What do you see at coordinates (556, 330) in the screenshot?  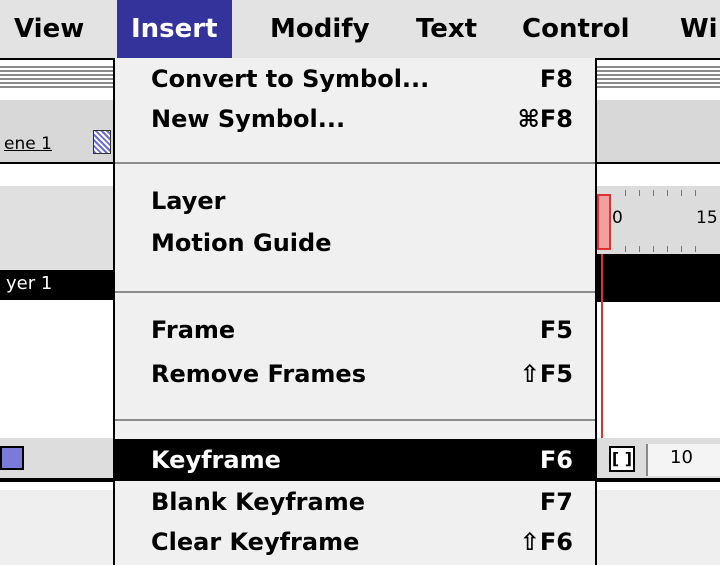 I see `menu-item-shortcut: F5` at bounding box center [556, 330].